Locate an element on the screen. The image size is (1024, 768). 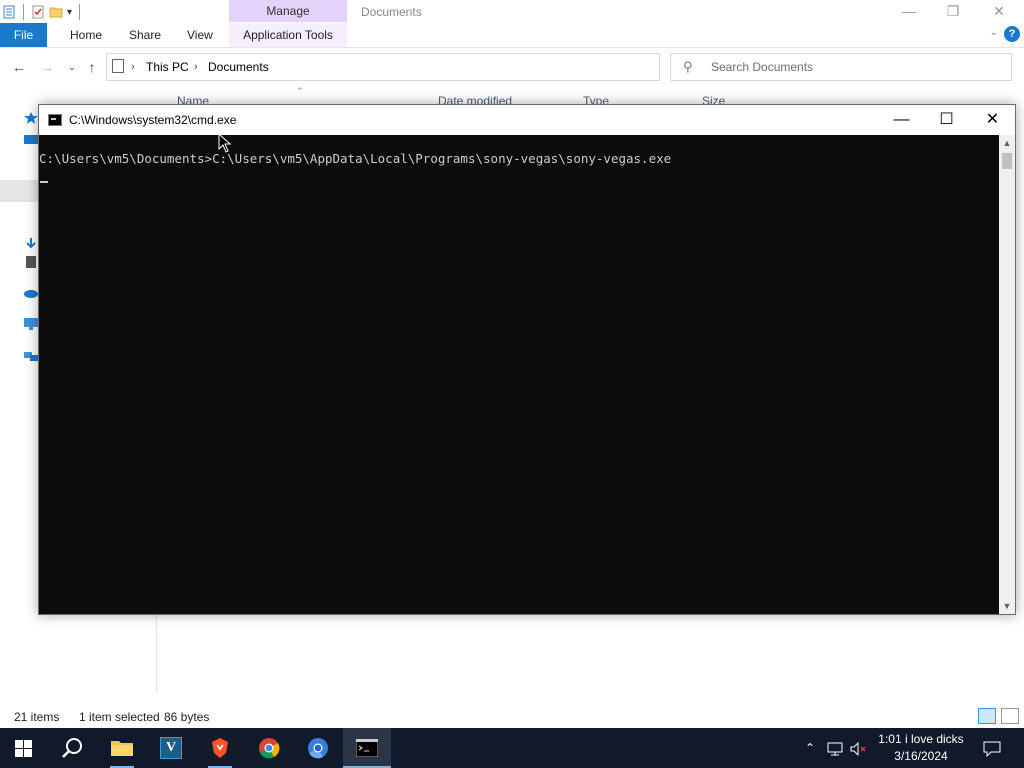
terminal-icon is located at coordinates (367, 748).